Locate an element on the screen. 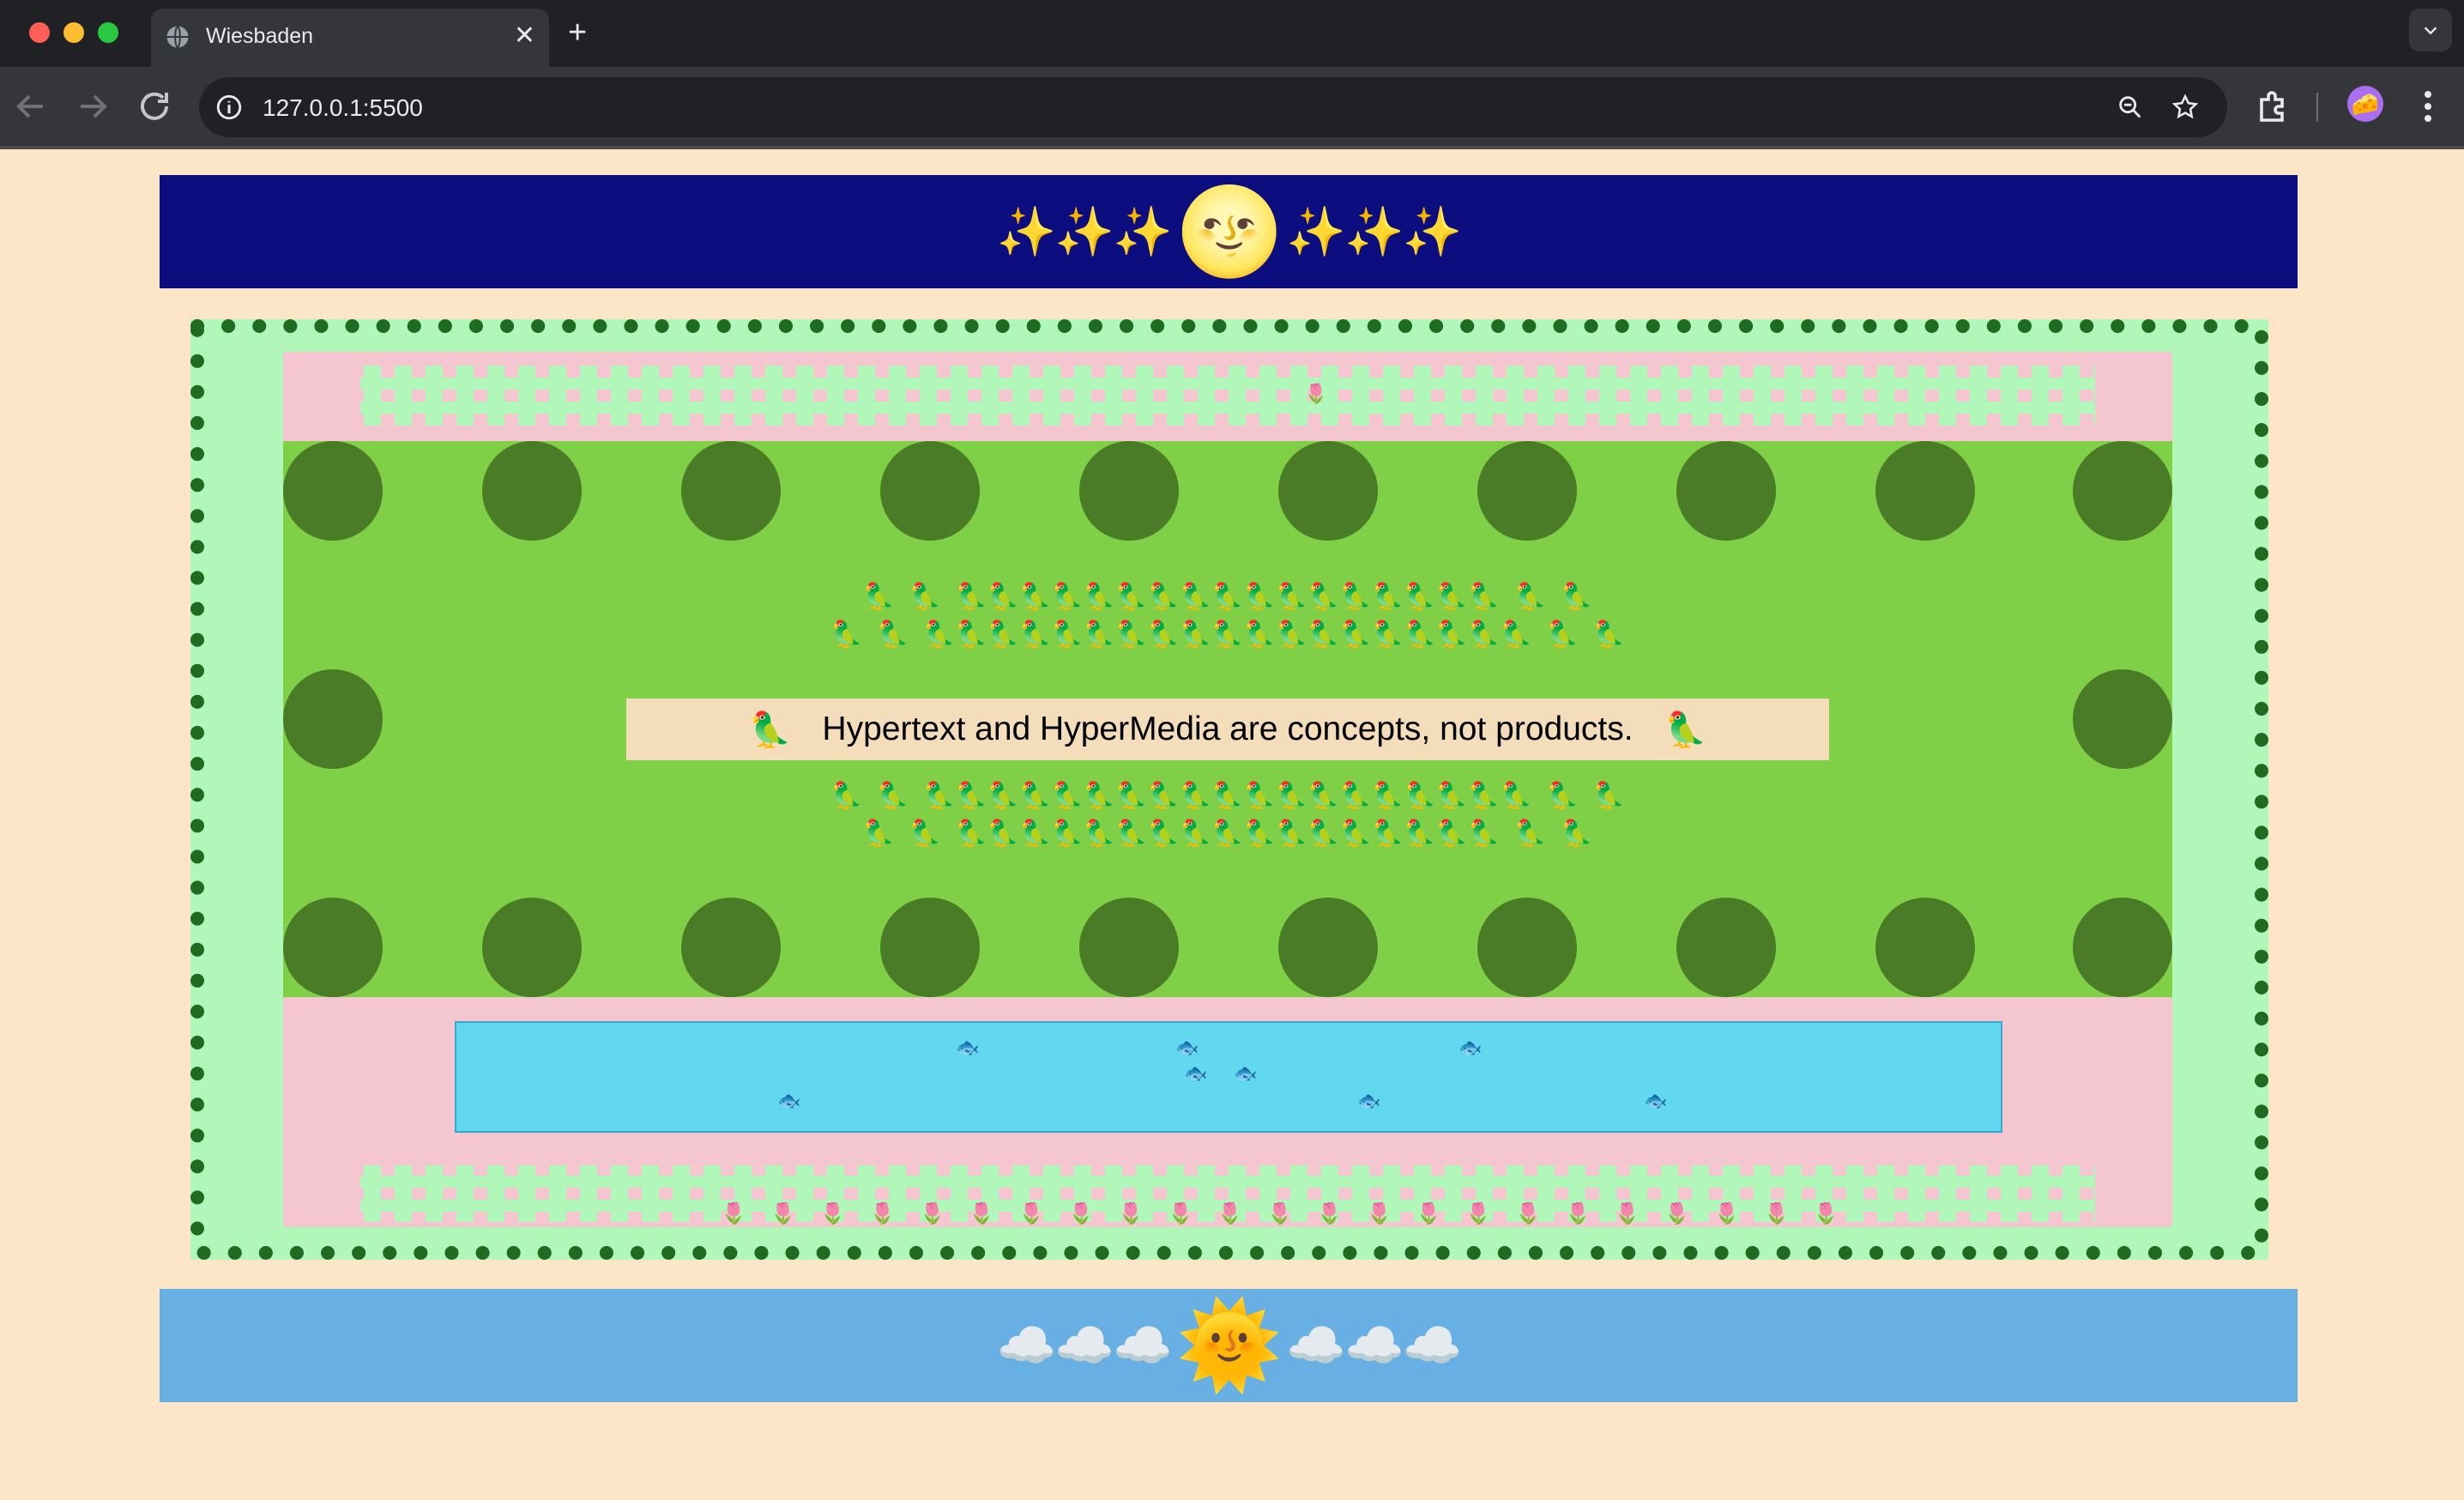 This screenshot has height=1500, width=2464. url-text: 127.0.0.1:5500 is located at coordinates (343, 108).